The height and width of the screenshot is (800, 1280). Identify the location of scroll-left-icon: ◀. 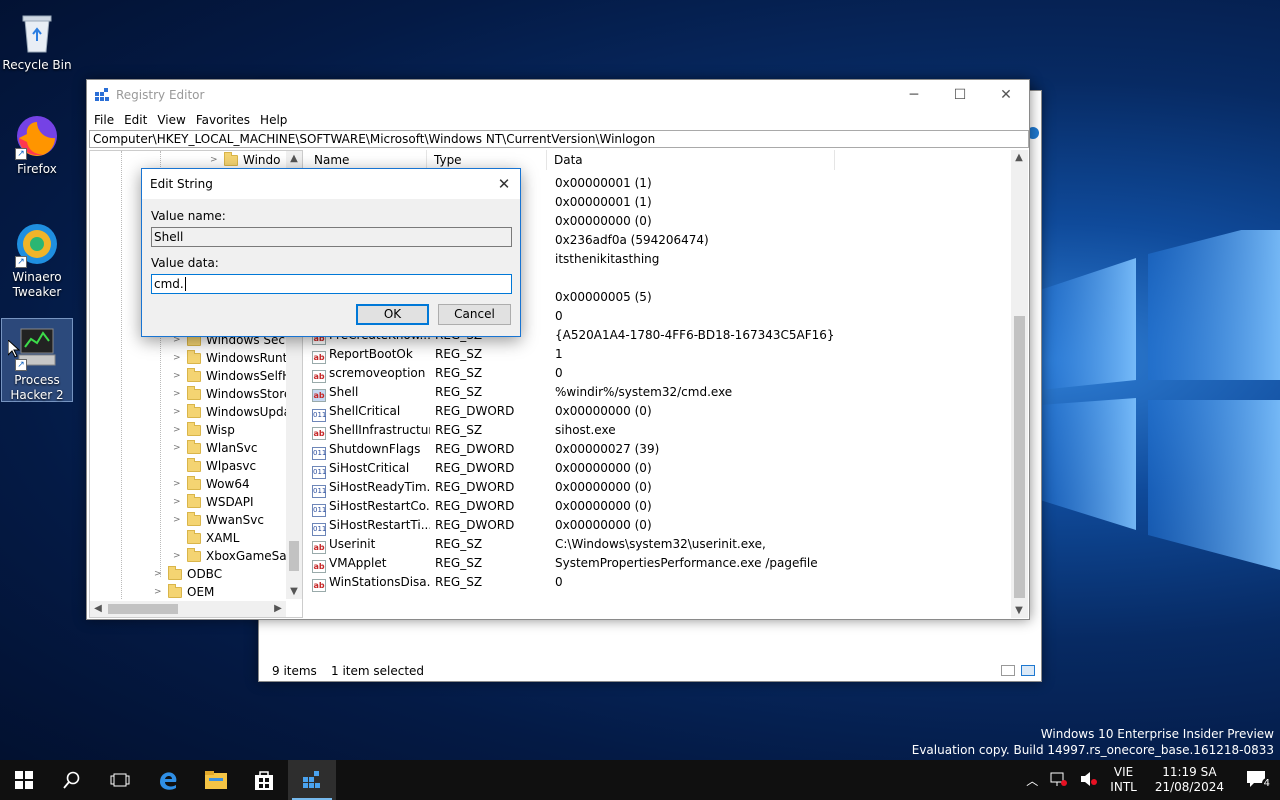
(98, 608).